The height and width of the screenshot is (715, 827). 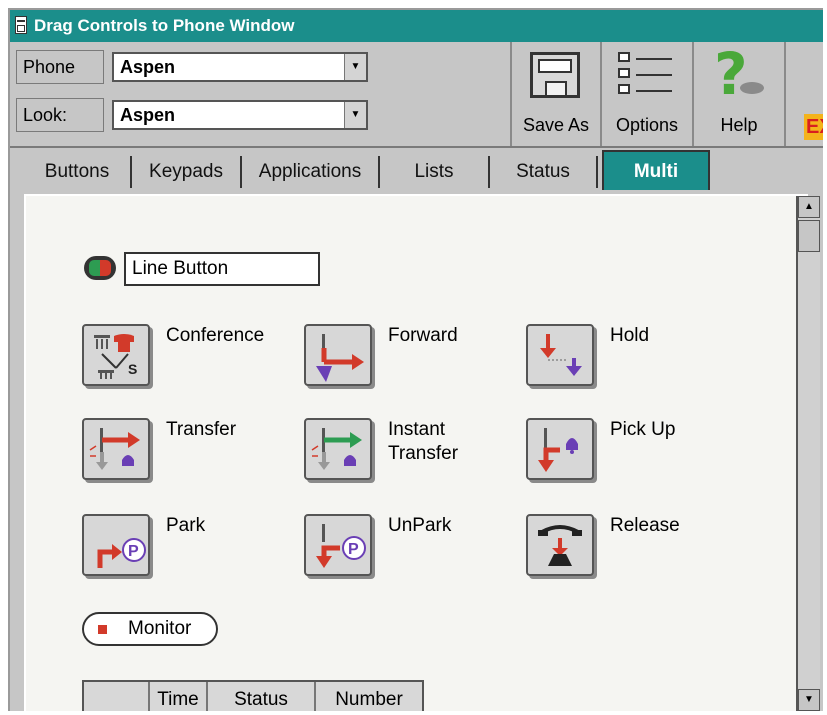 I want to click on park-label: Park, so click(x=186, y=525).